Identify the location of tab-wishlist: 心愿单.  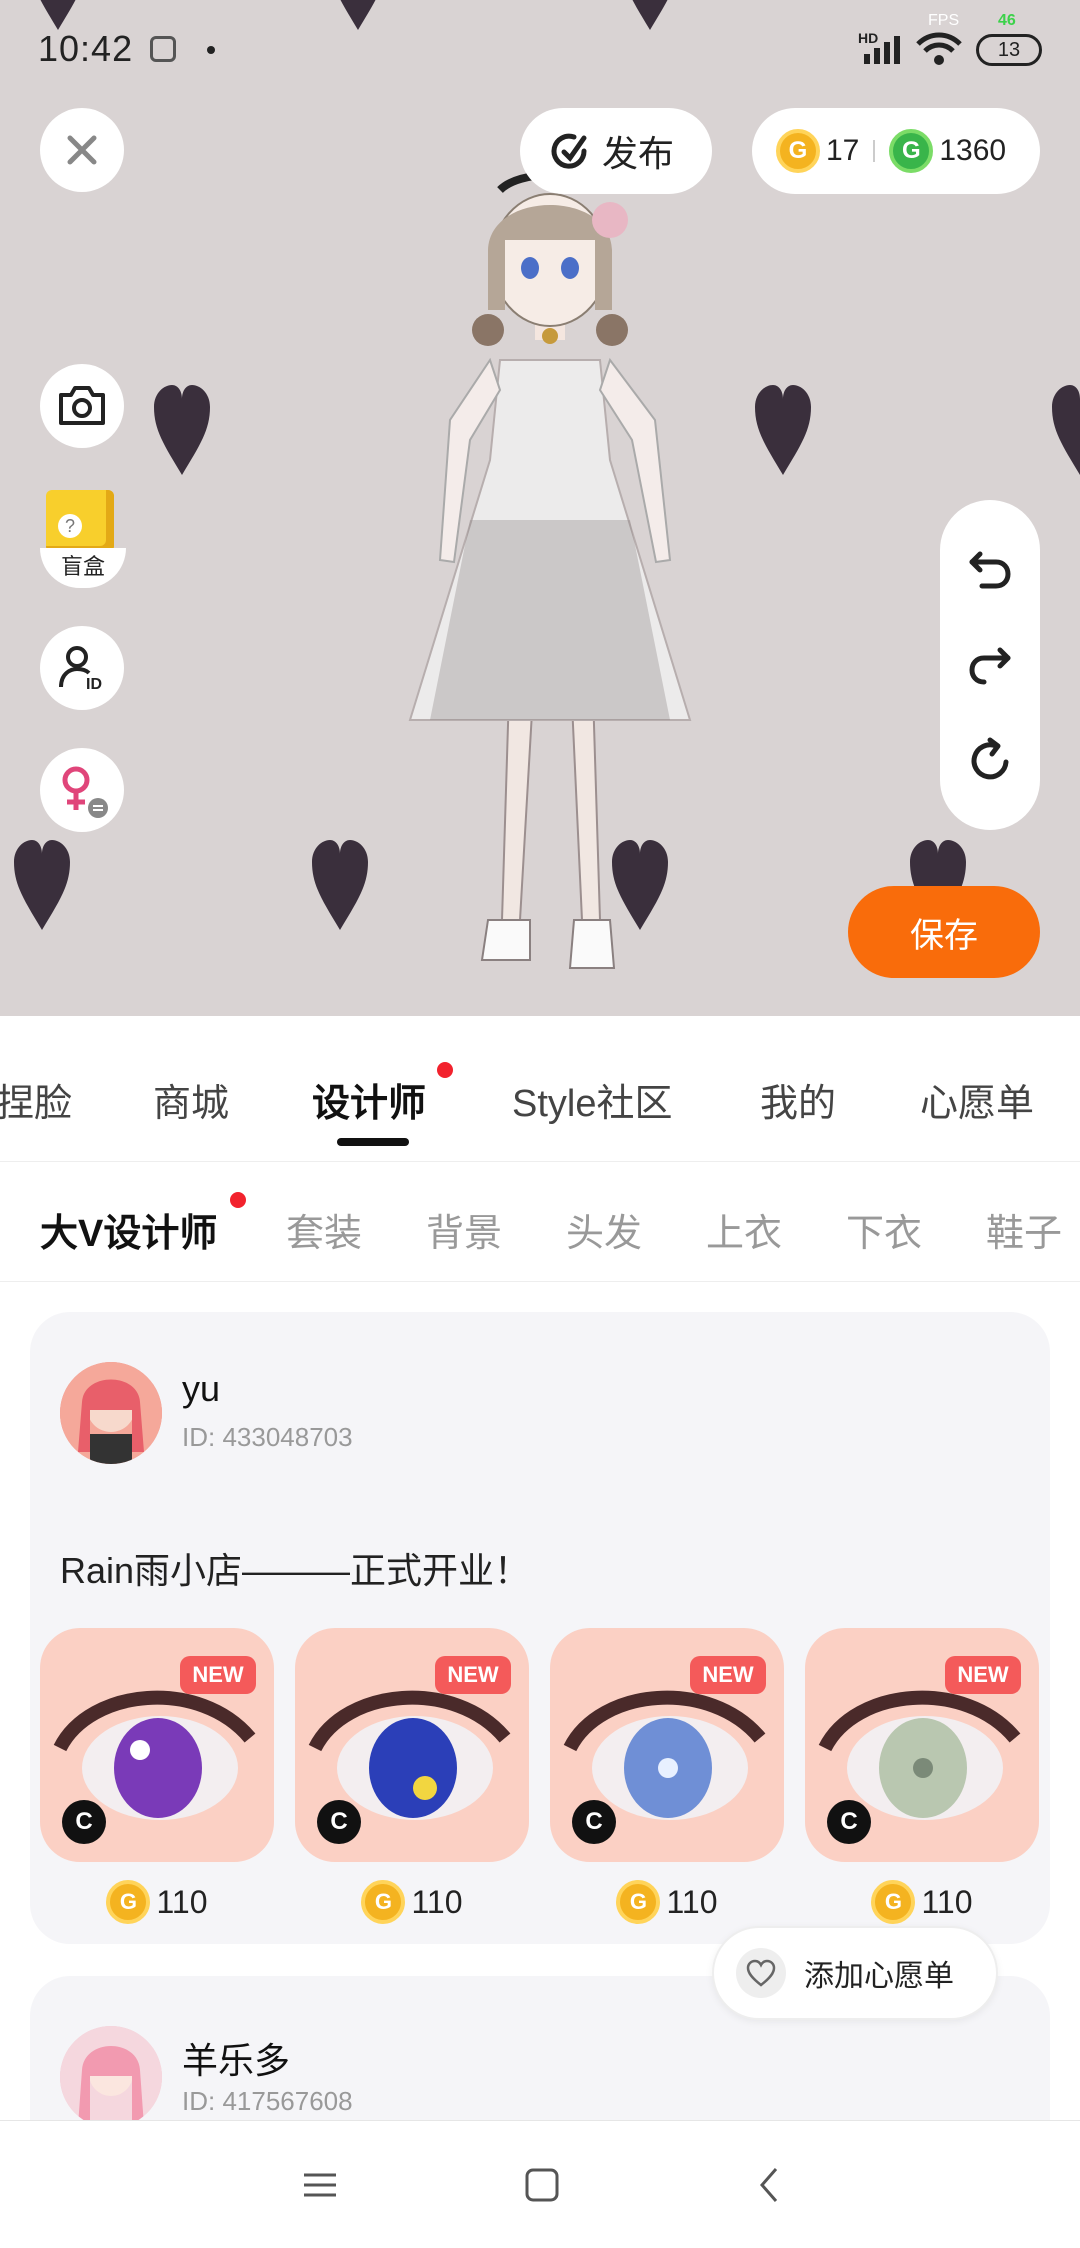
(977, 1099).